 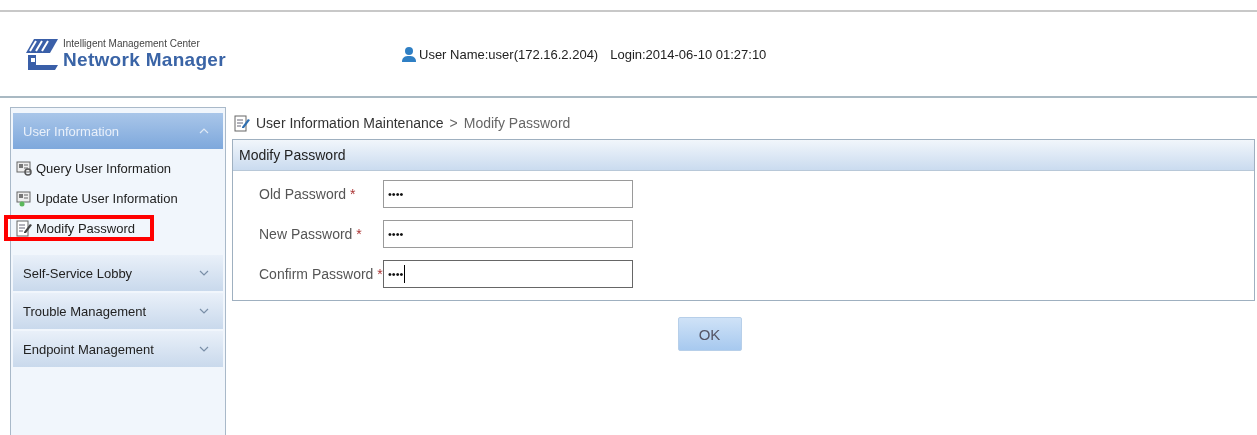 I want to click on field-label: Old Password *, so click(x=308, y=194).